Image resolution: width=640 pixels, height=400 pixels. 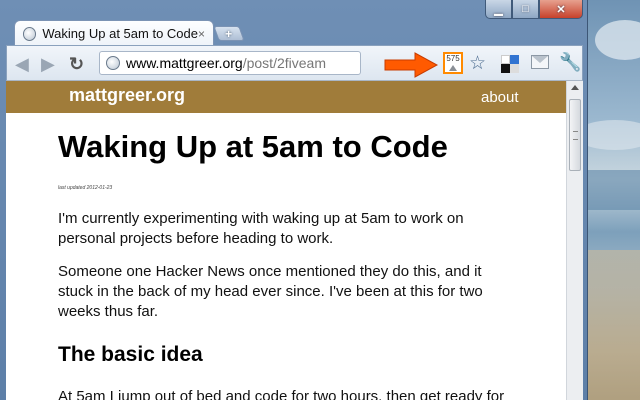 What do you see at coordinates (510, 64) in the screenshot?
I see `delicious-extension-icon` at bounding box center [510, 64].